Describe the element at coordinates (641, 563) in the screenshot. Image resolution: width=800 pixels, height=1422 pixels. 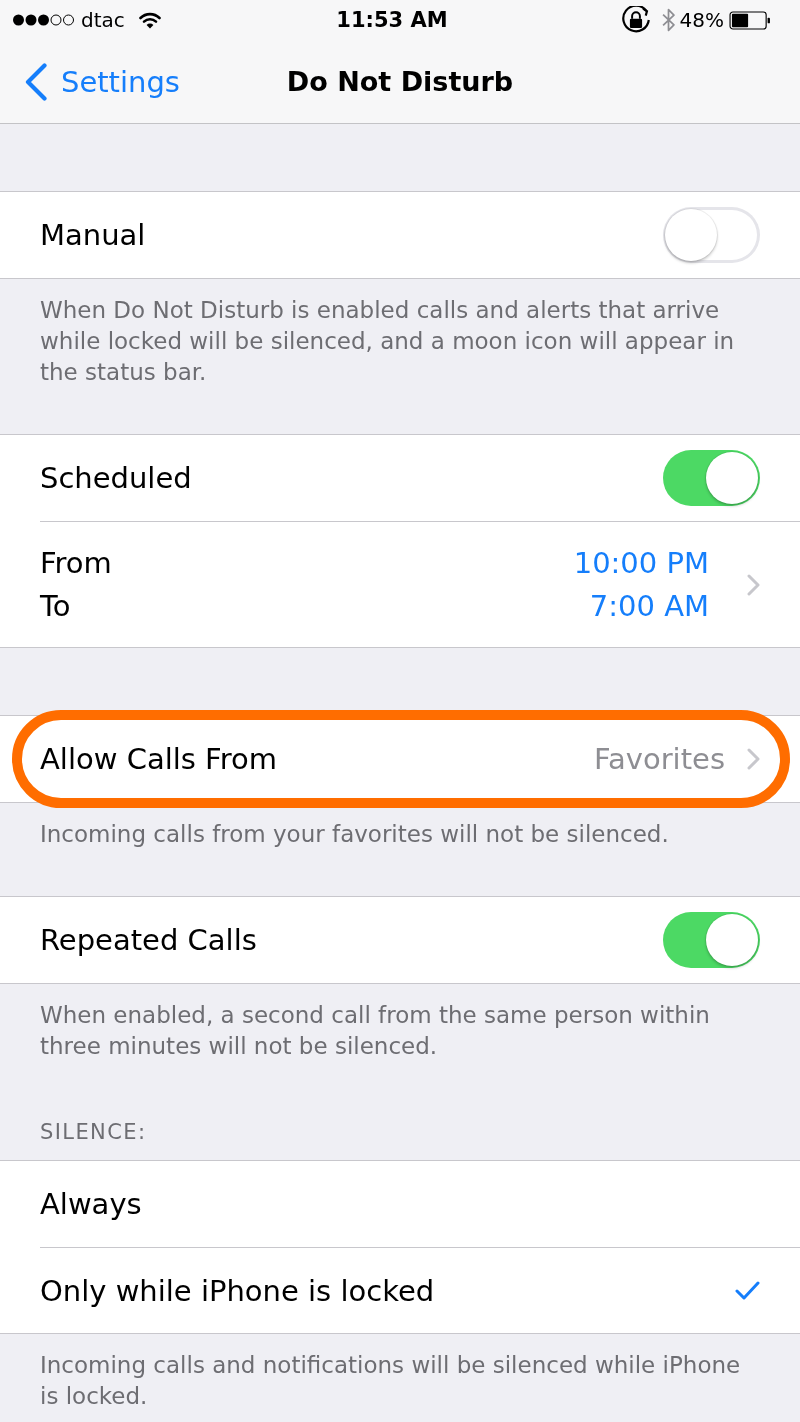
I see `time-value: 10:00 PM` at that location.